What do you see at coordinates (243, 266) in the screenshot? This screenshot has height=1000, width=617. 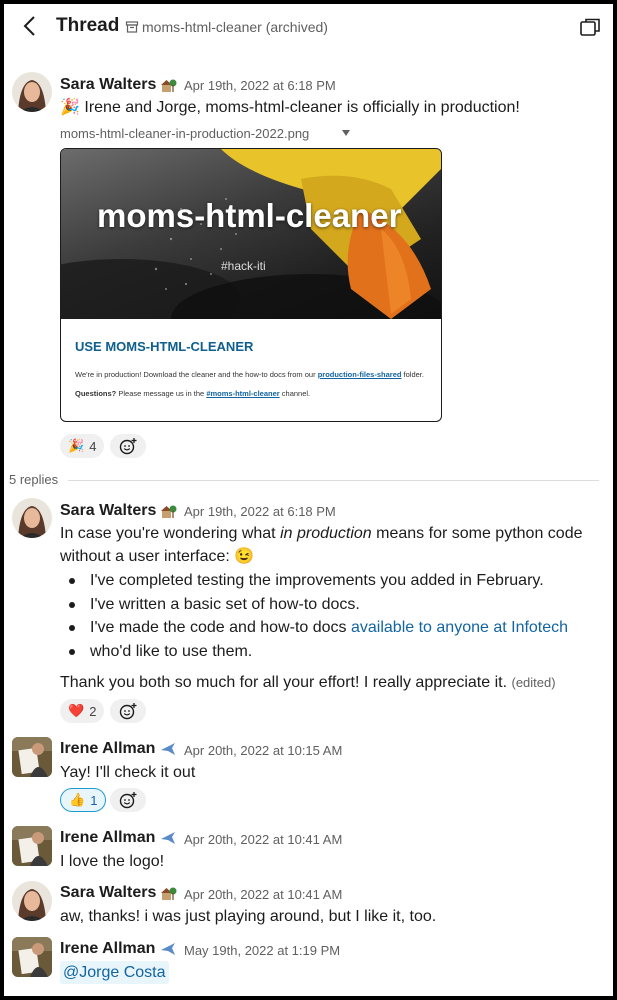 I see `image-tag: #hack-iti` at bounding box center [243, 266].